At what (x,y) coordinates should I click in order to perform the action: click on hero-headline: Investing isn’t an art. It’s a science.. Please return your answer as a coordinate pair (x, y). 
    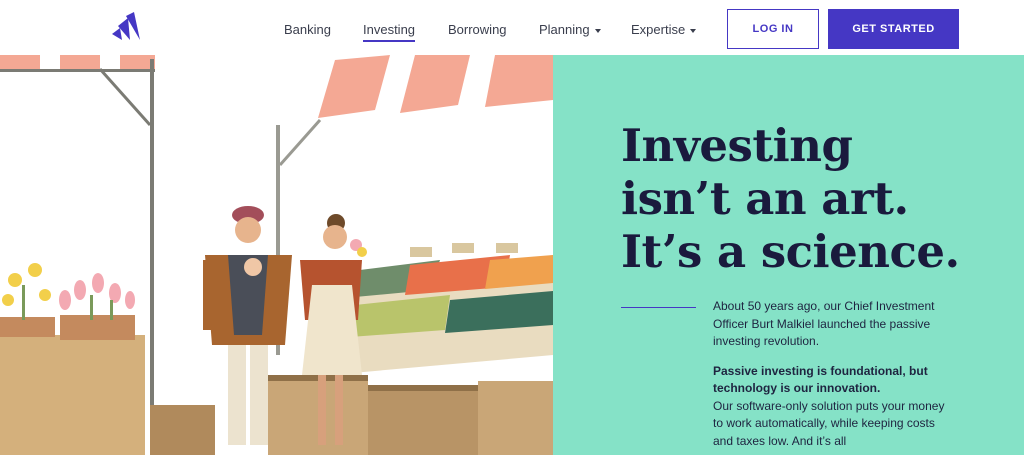
    Looking at the image, I should click on (821, 198).